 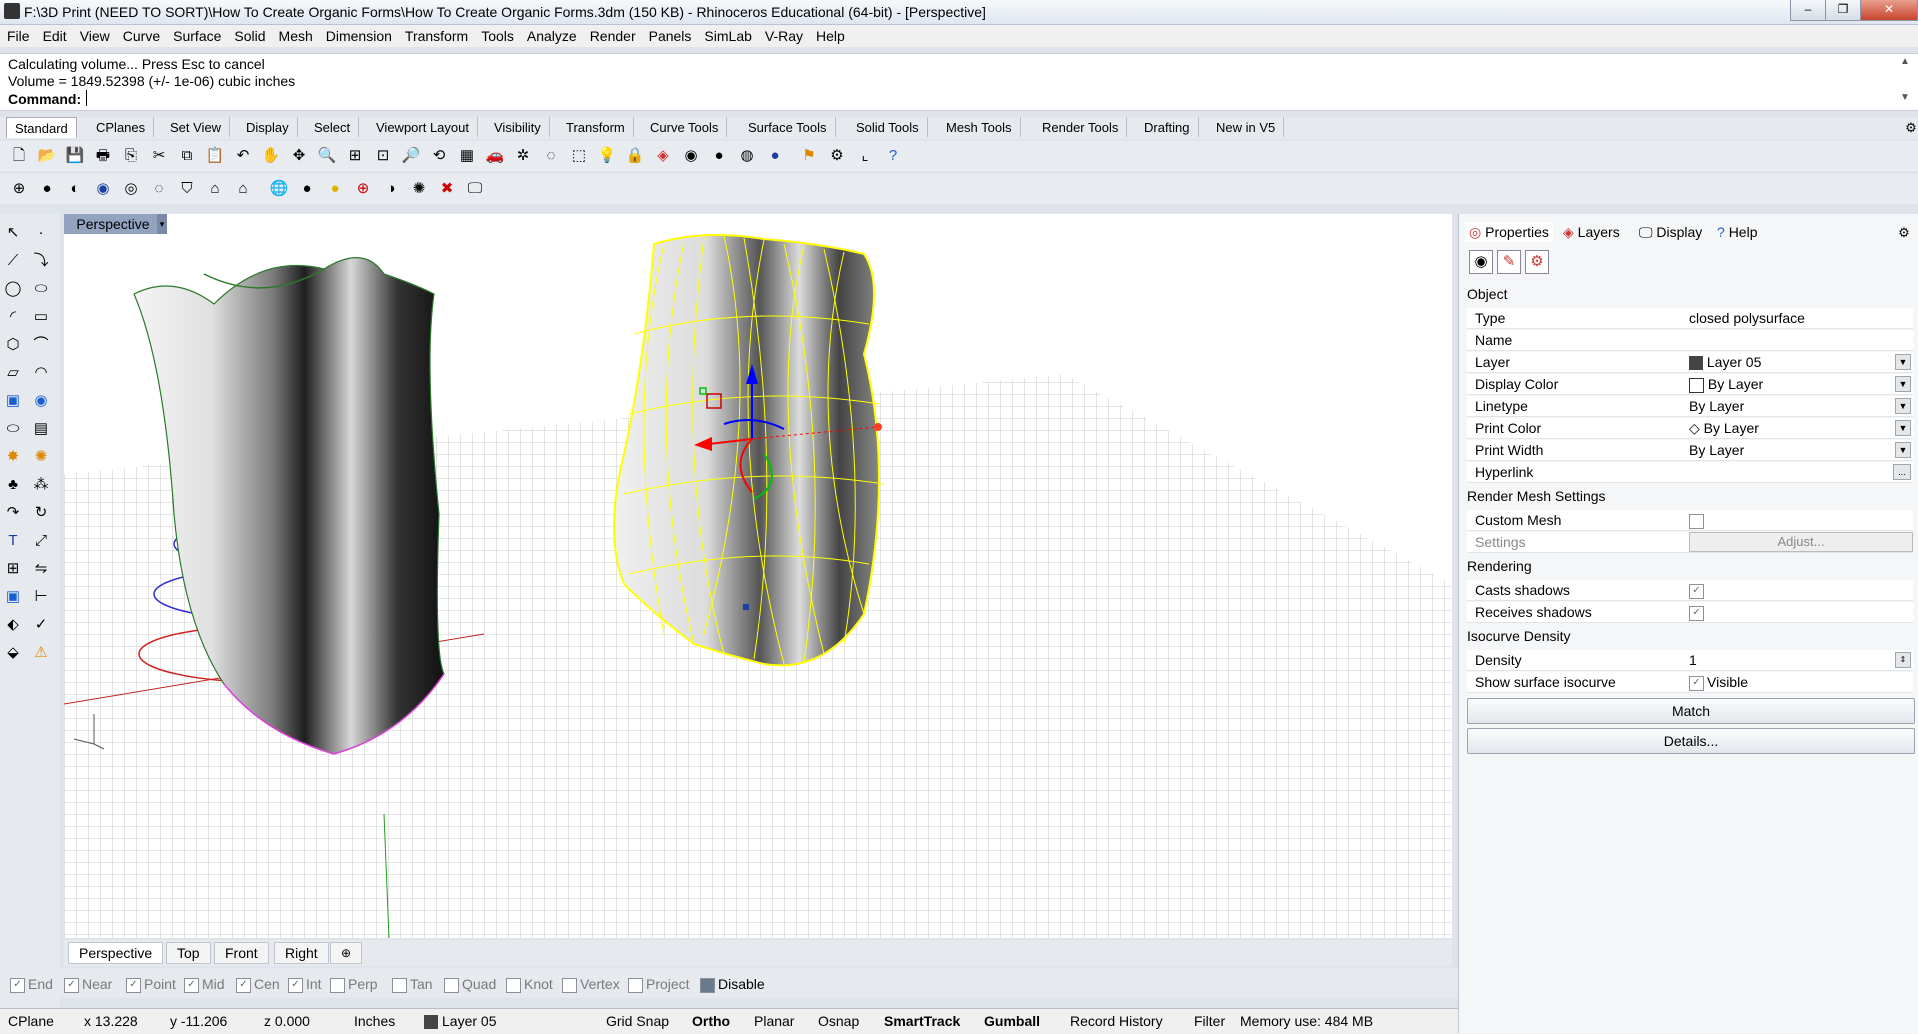 I want to click on menu-render: Render, so click(x=612, y=34).